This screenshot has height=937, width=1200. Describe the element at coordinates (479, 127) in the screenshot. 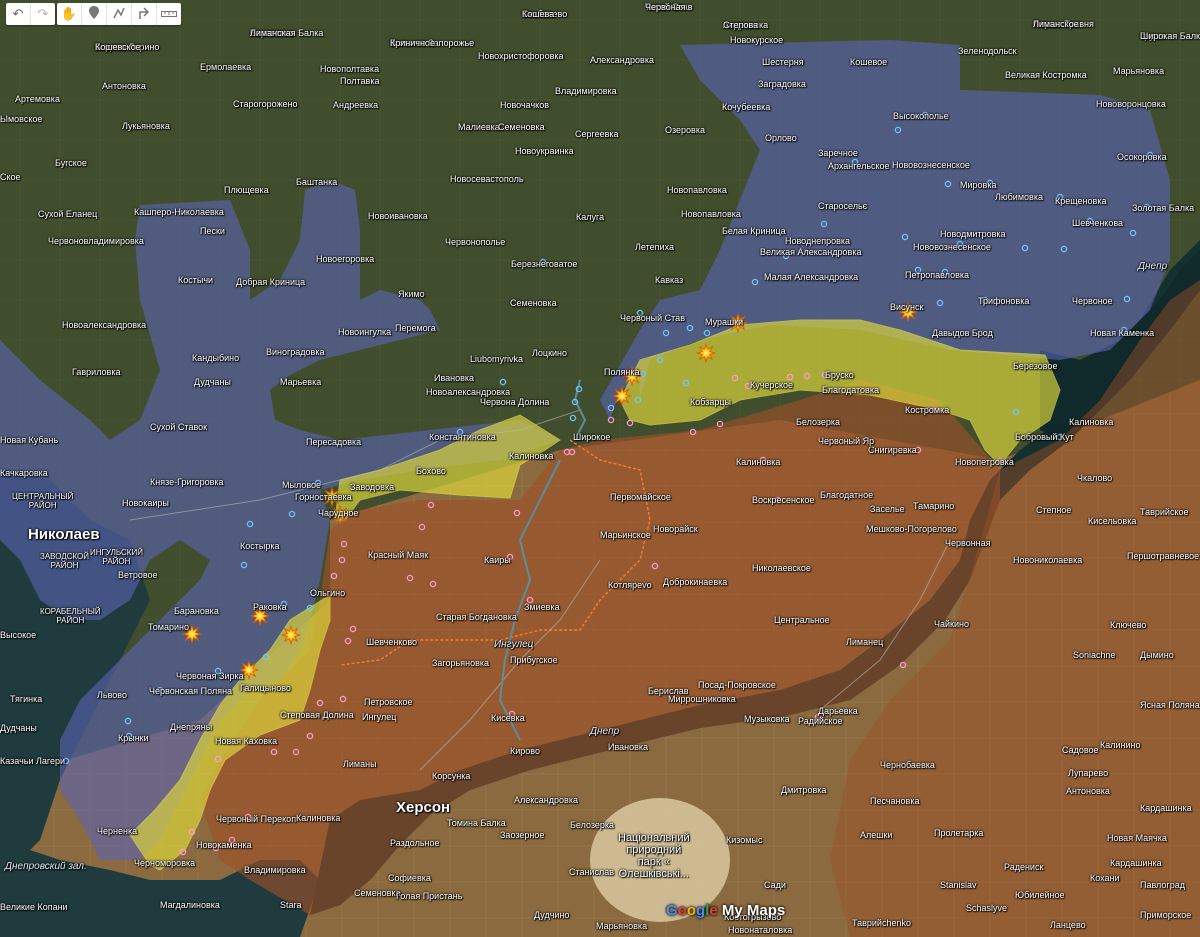

I see `village-label: Малиевка` at that location.